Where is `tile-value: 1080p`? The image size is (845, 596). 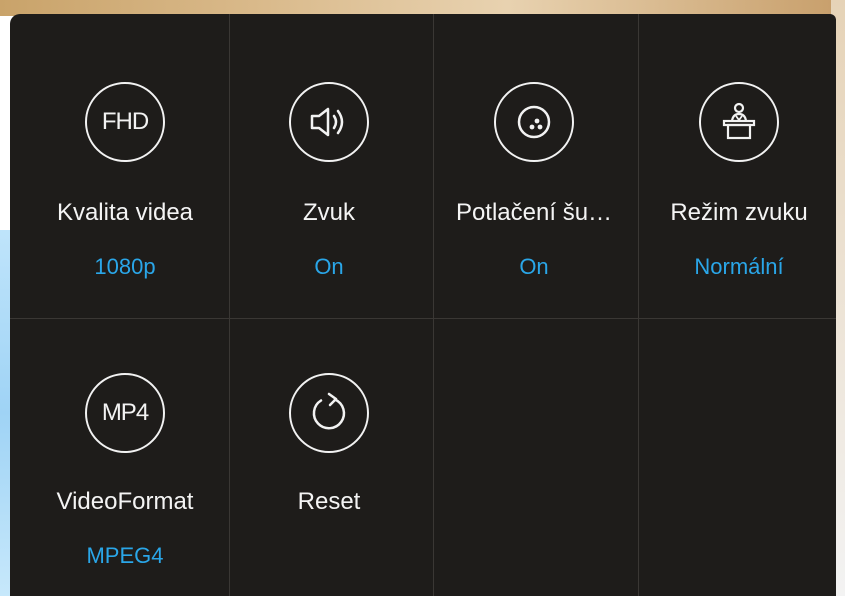 tile-value: 1080p is located at coordinates (125, 266).